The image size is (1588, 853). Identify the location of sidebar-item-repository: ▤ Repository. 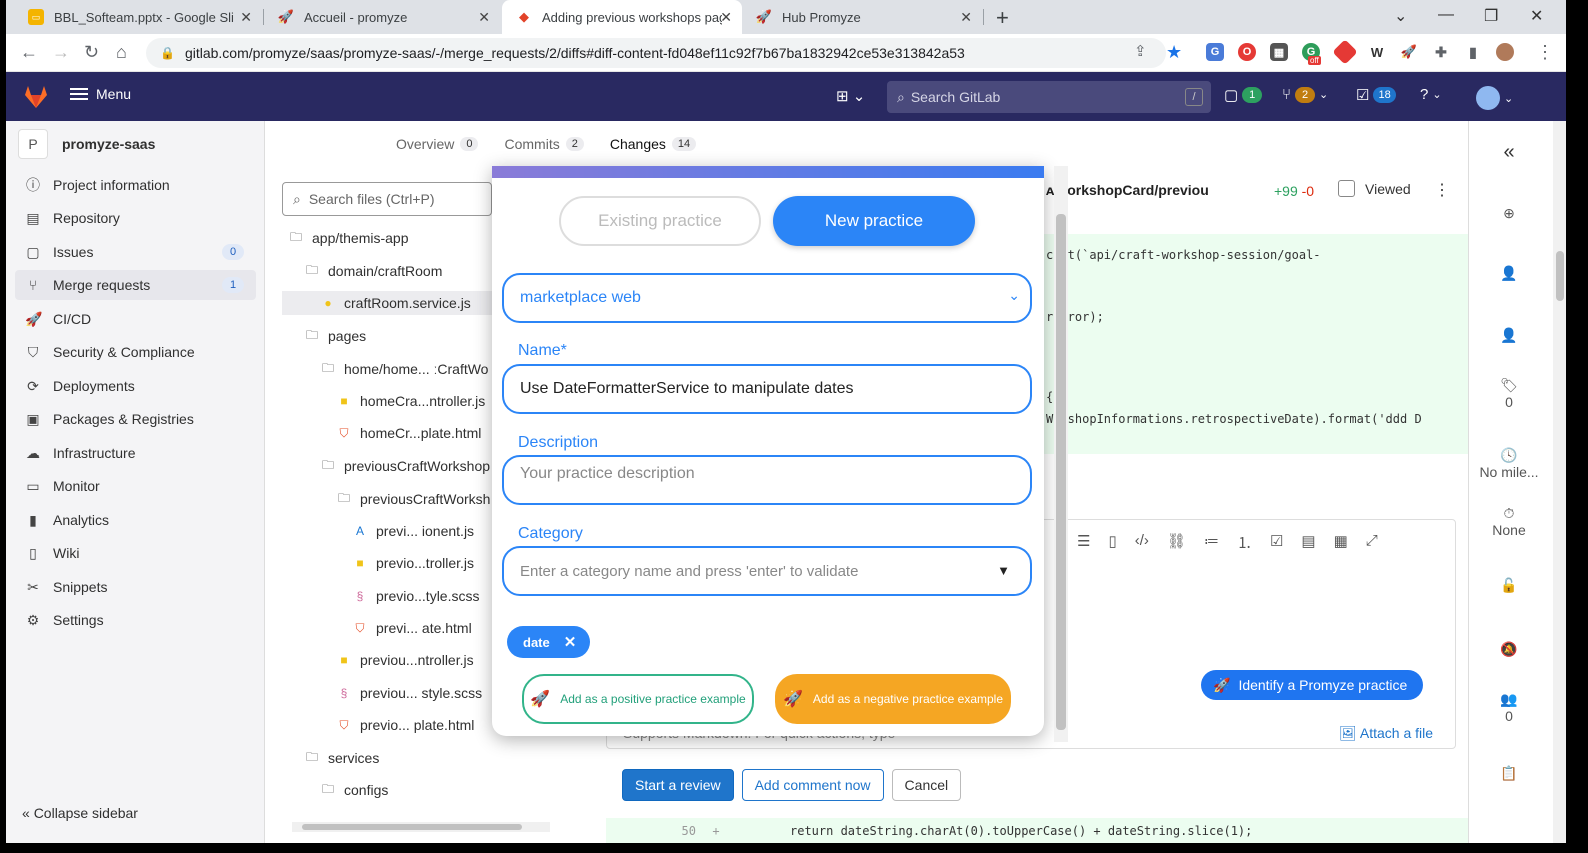
(135, 218).